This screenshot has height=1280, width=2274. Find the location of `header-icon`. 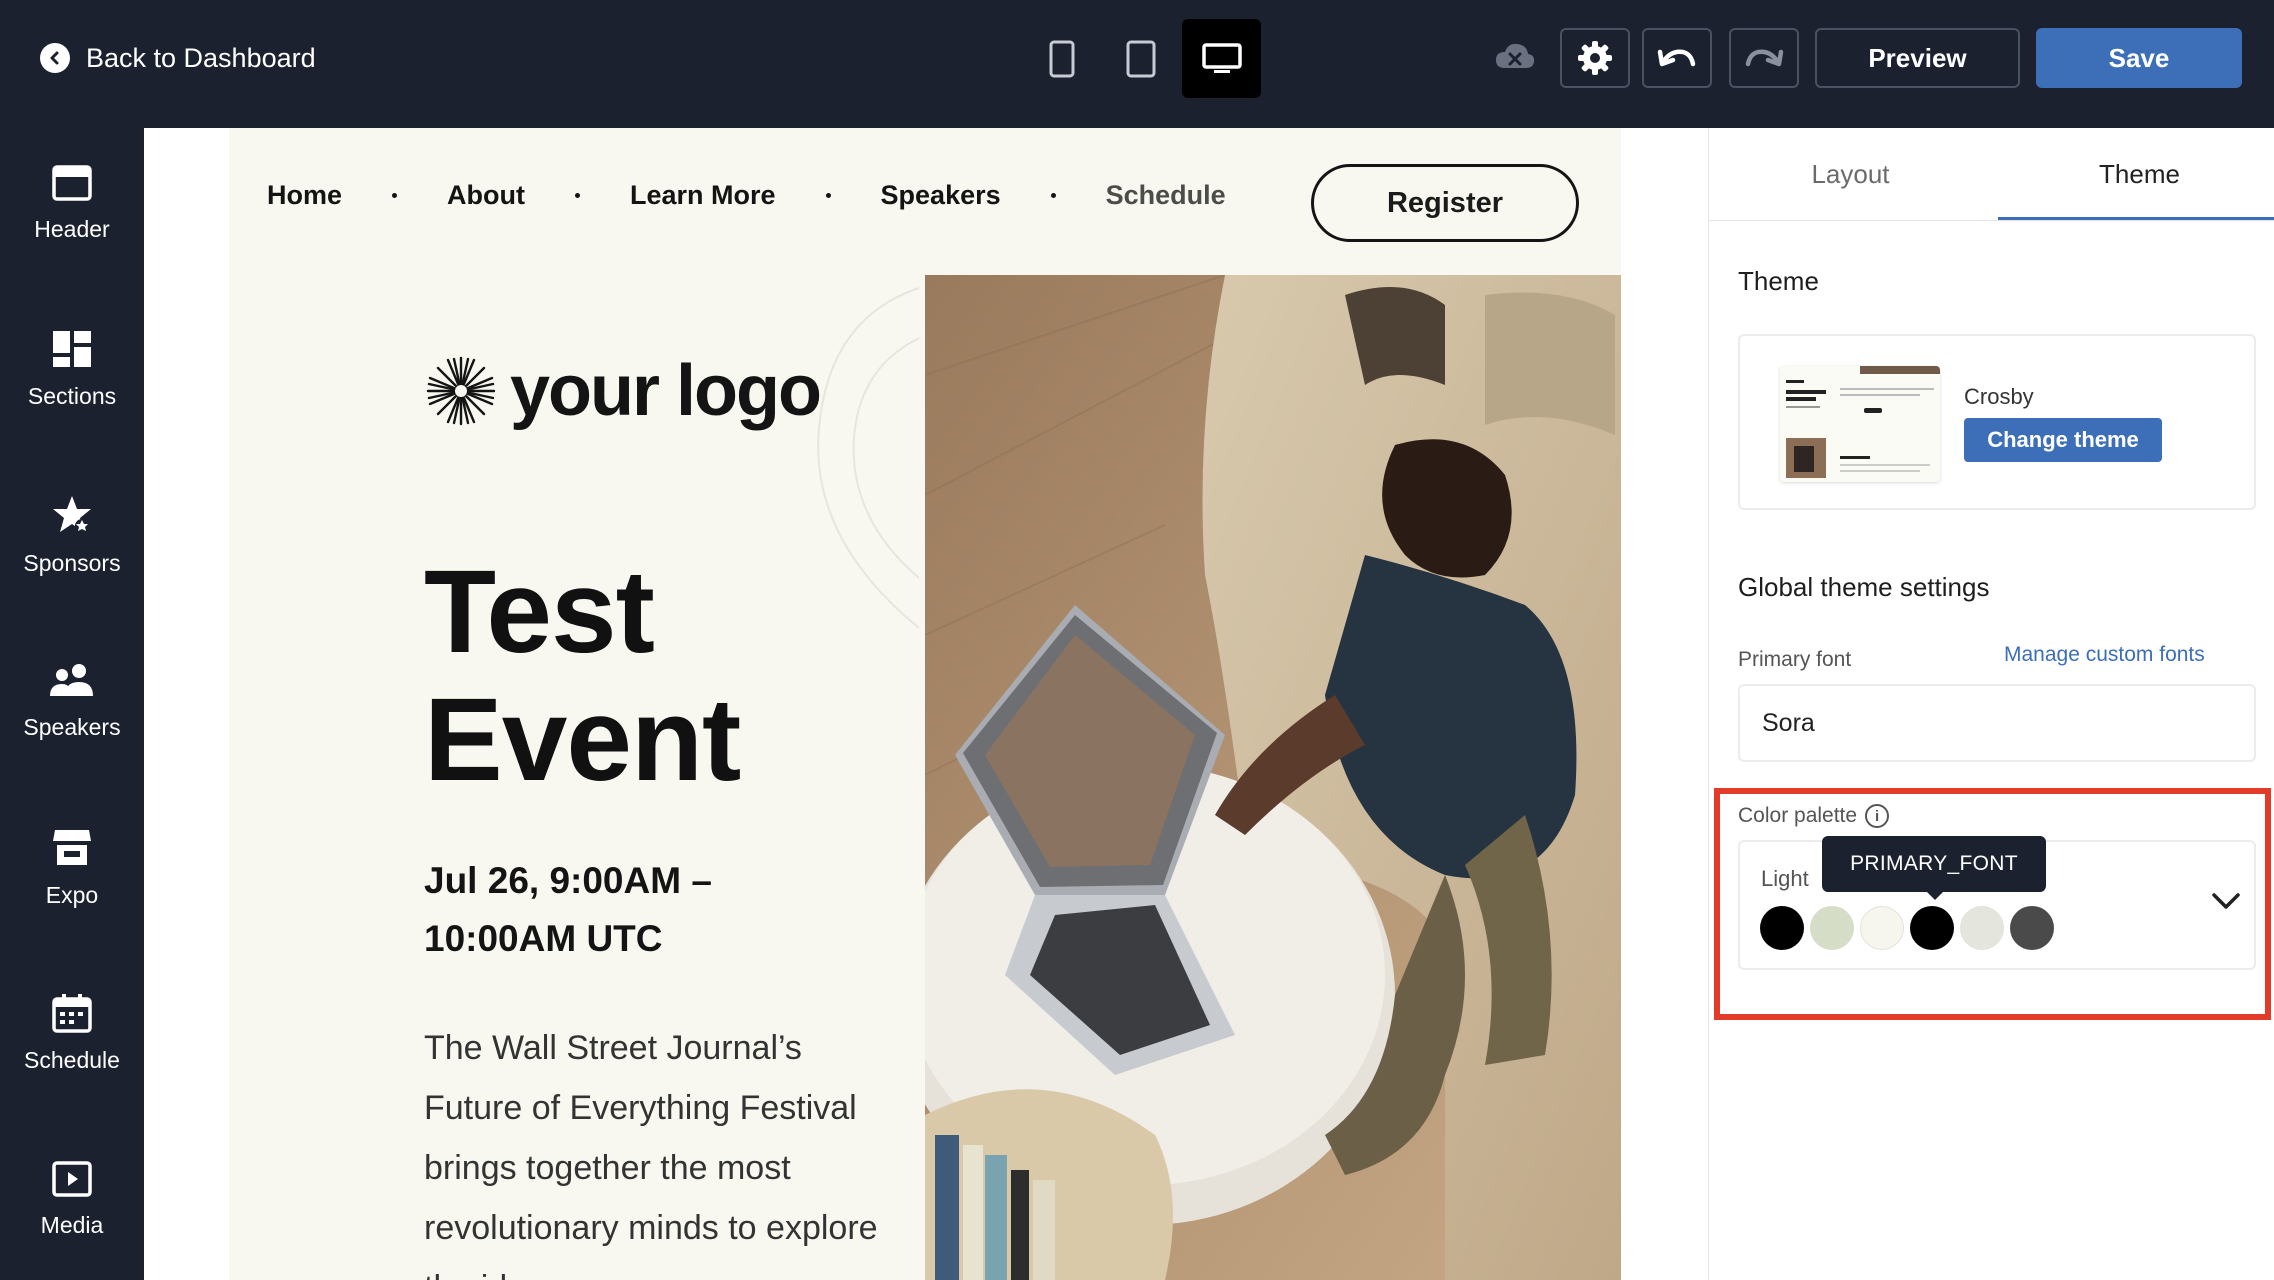

header-icon is located at coordinates (72, 182).